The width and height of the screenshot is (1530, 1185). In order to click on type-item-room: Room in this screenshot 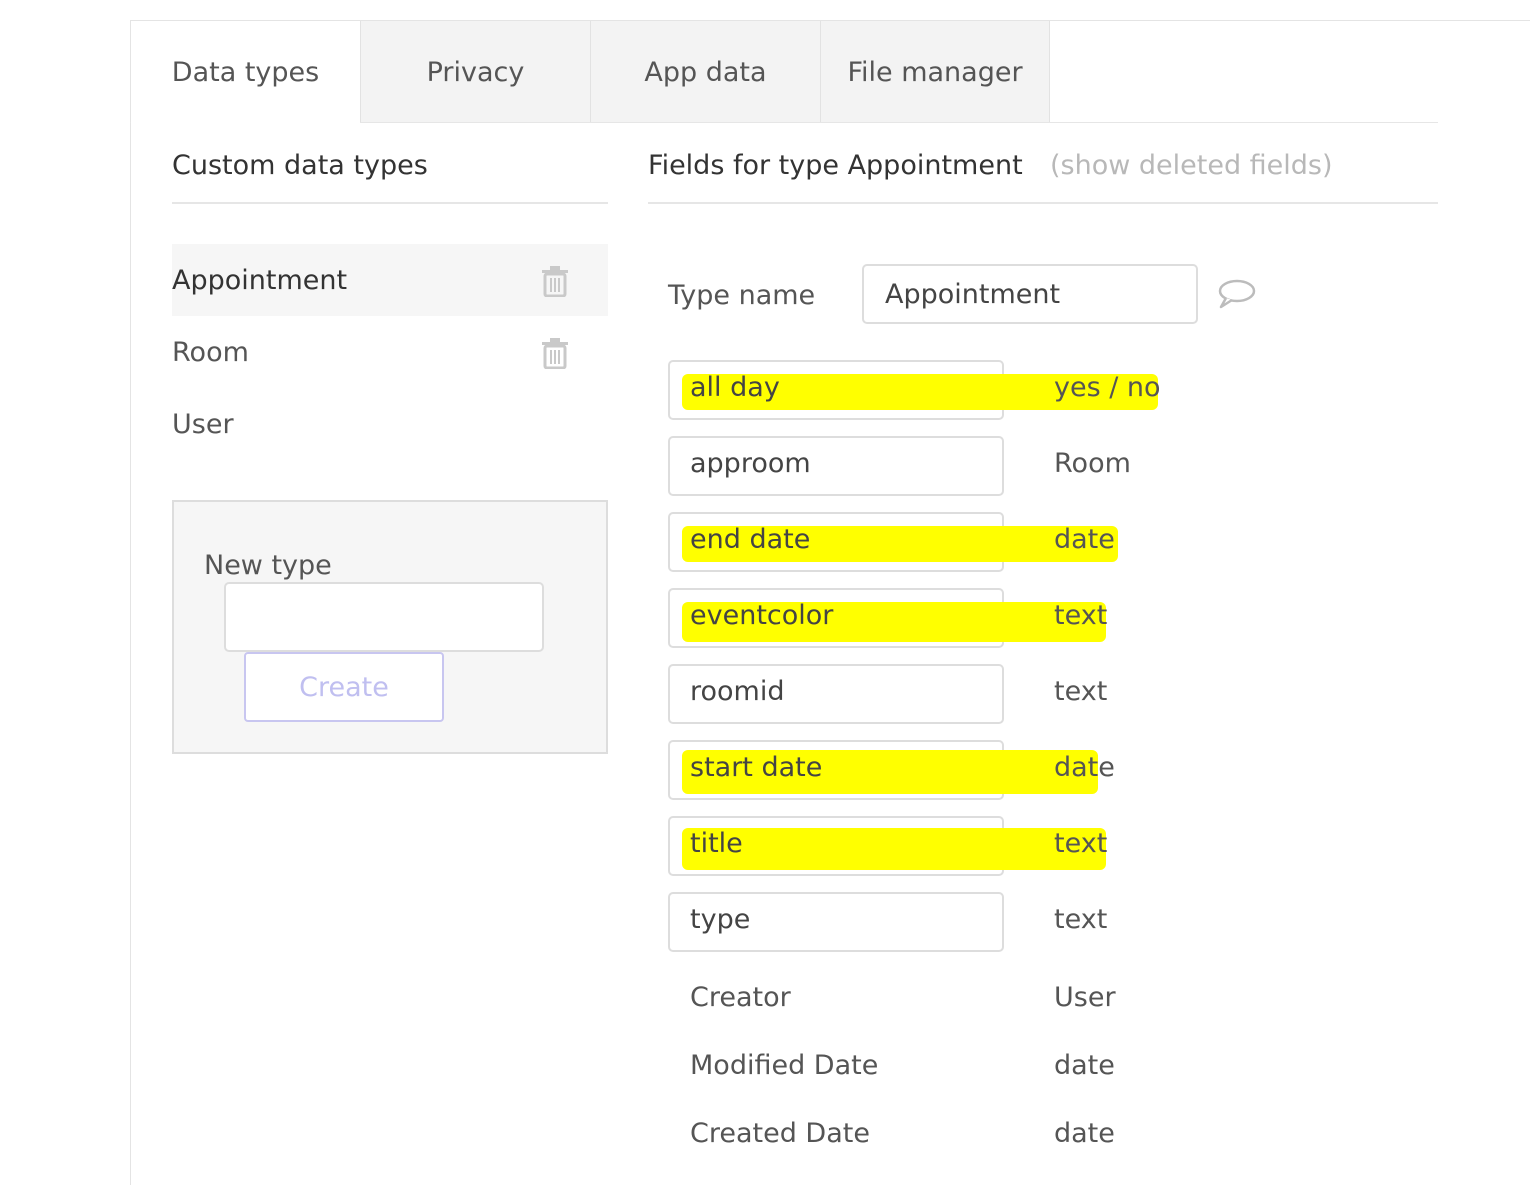, I will do `click(390, 352)`.